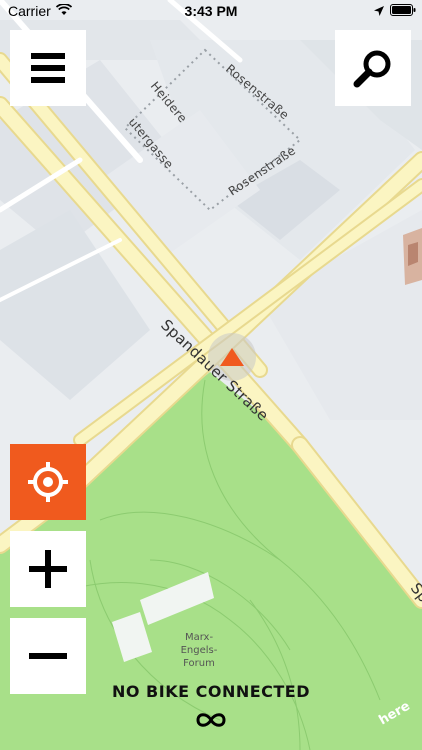 This screenshot has width=422, height=750. What do you see at coordinates (199, 650) in the screenshot?
I see `poi-label-line2: Engels-` at bounding box center [199, 650].